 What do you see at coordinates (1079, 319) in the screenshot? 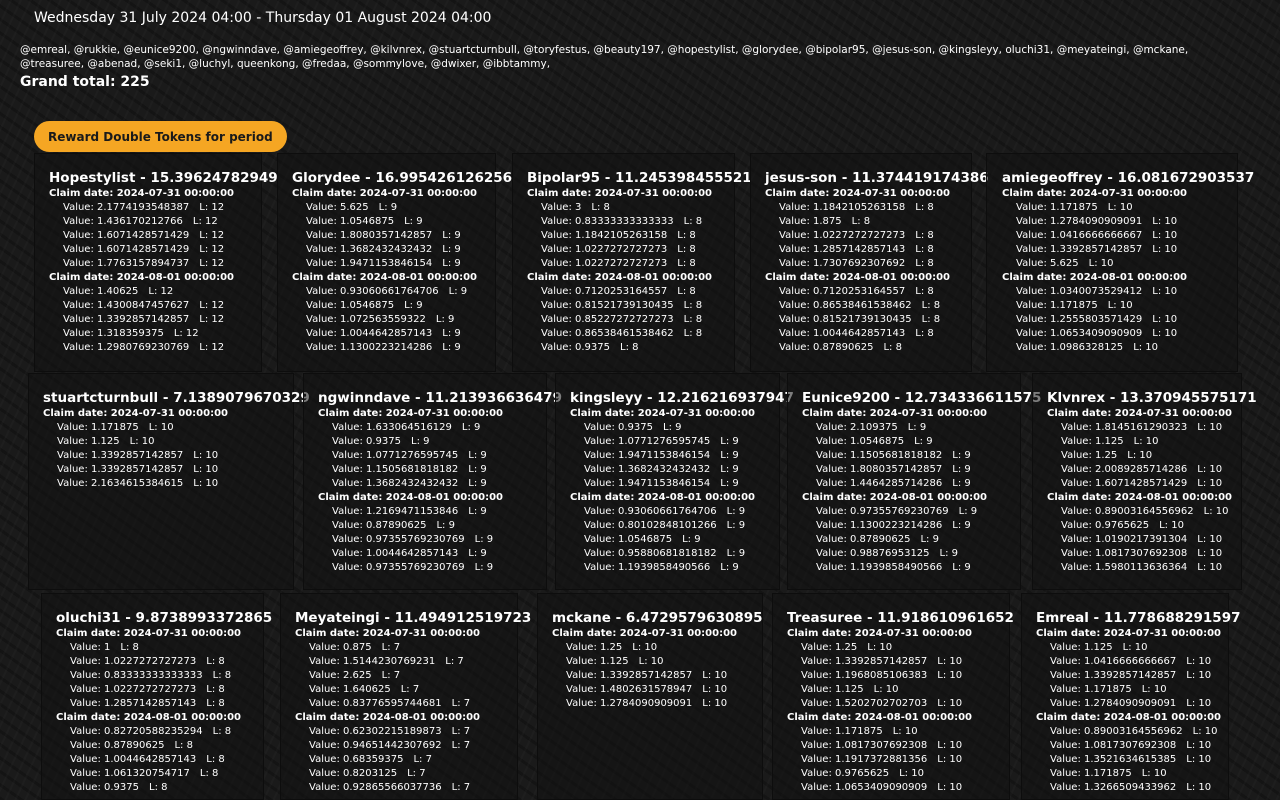
I see `value-text: Value: 1.2555803571429` at bounding box center [1079, 319].